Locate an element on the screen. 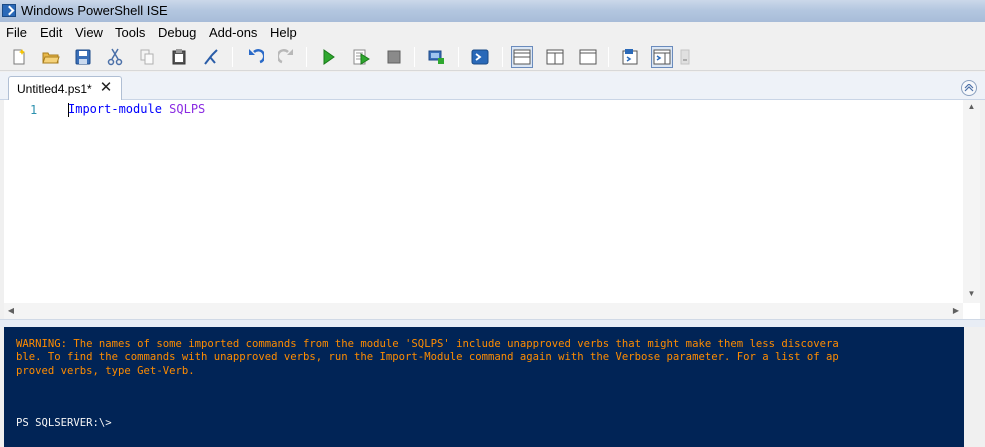 The image size is (985, 447). console-prompt: PS SQLSERVER:\> is located at coordinates (64, 423).